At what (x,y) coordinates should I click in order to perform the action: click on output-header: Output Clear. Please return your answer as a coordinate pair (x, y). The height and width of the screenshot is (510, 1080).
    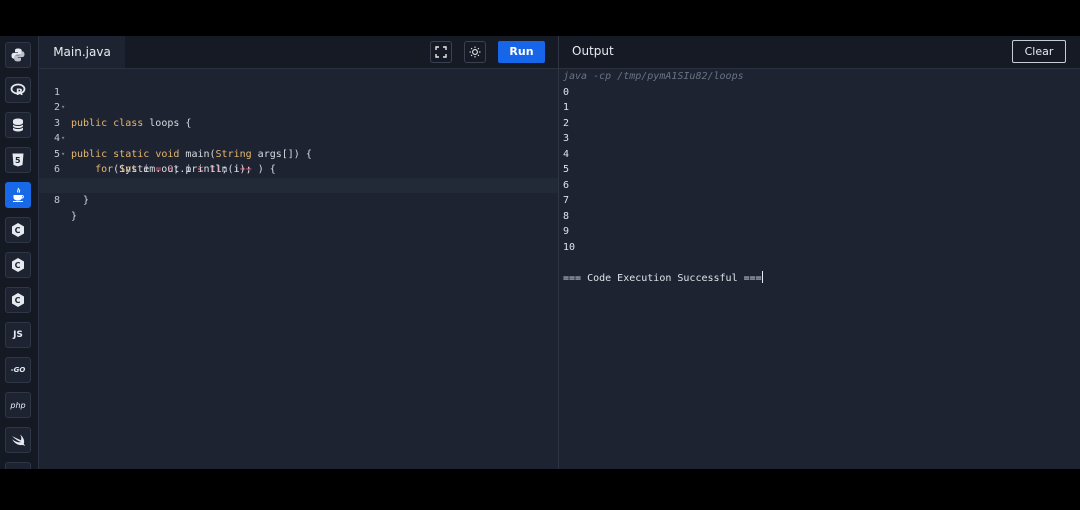
    Looking at the image, I should click on (819, 52).